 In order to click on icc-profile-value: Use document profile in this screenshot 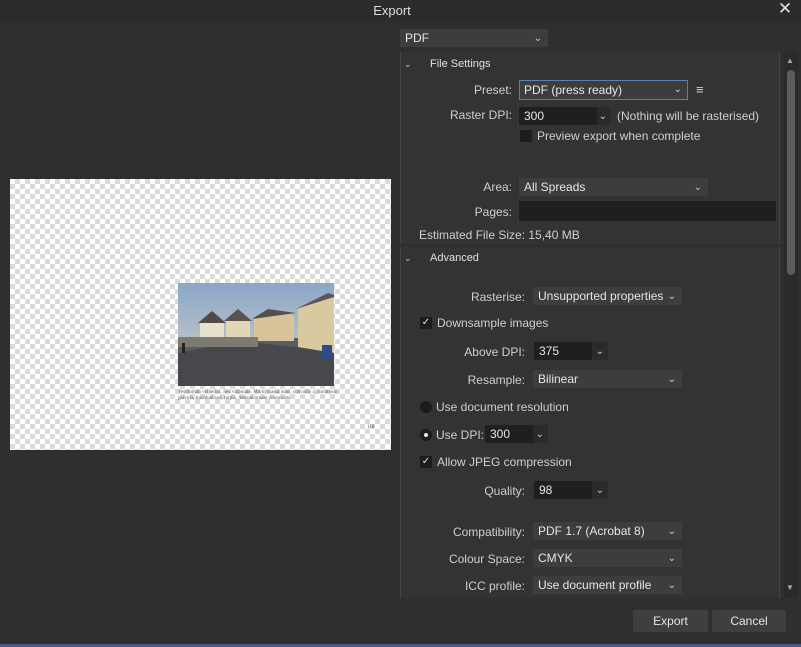, I will do `click(595, 585)`.